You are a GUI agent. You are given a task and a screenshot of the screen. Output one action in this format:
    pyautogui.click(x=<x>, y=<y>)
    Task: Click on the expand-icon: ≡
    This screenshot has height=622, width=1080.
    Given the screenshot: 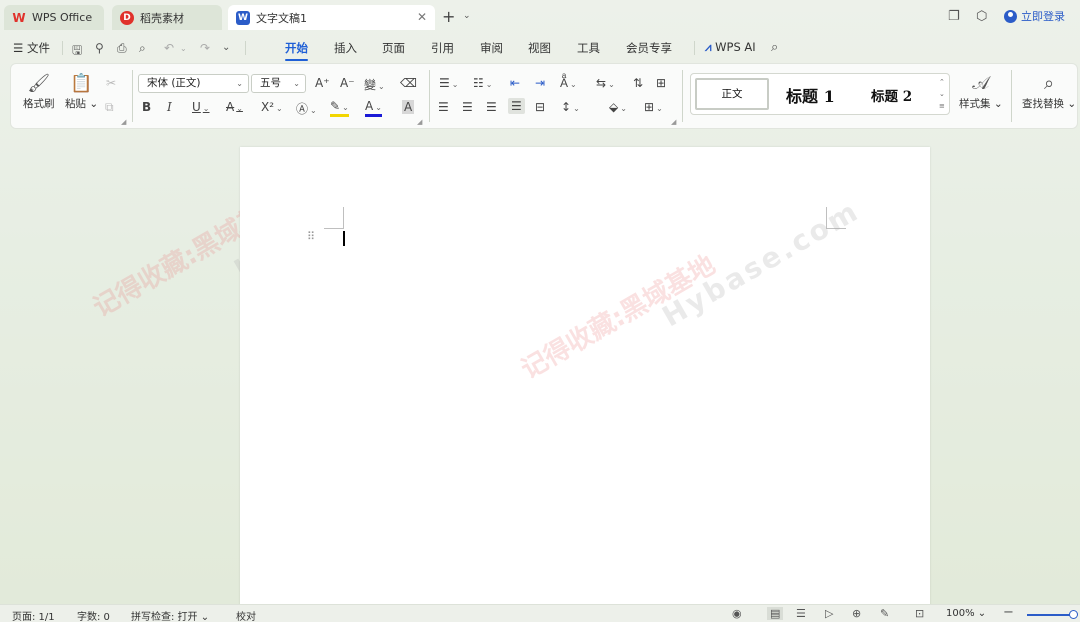 What is the action you would take?
    pyautogui.click(x=942, y=106)
    